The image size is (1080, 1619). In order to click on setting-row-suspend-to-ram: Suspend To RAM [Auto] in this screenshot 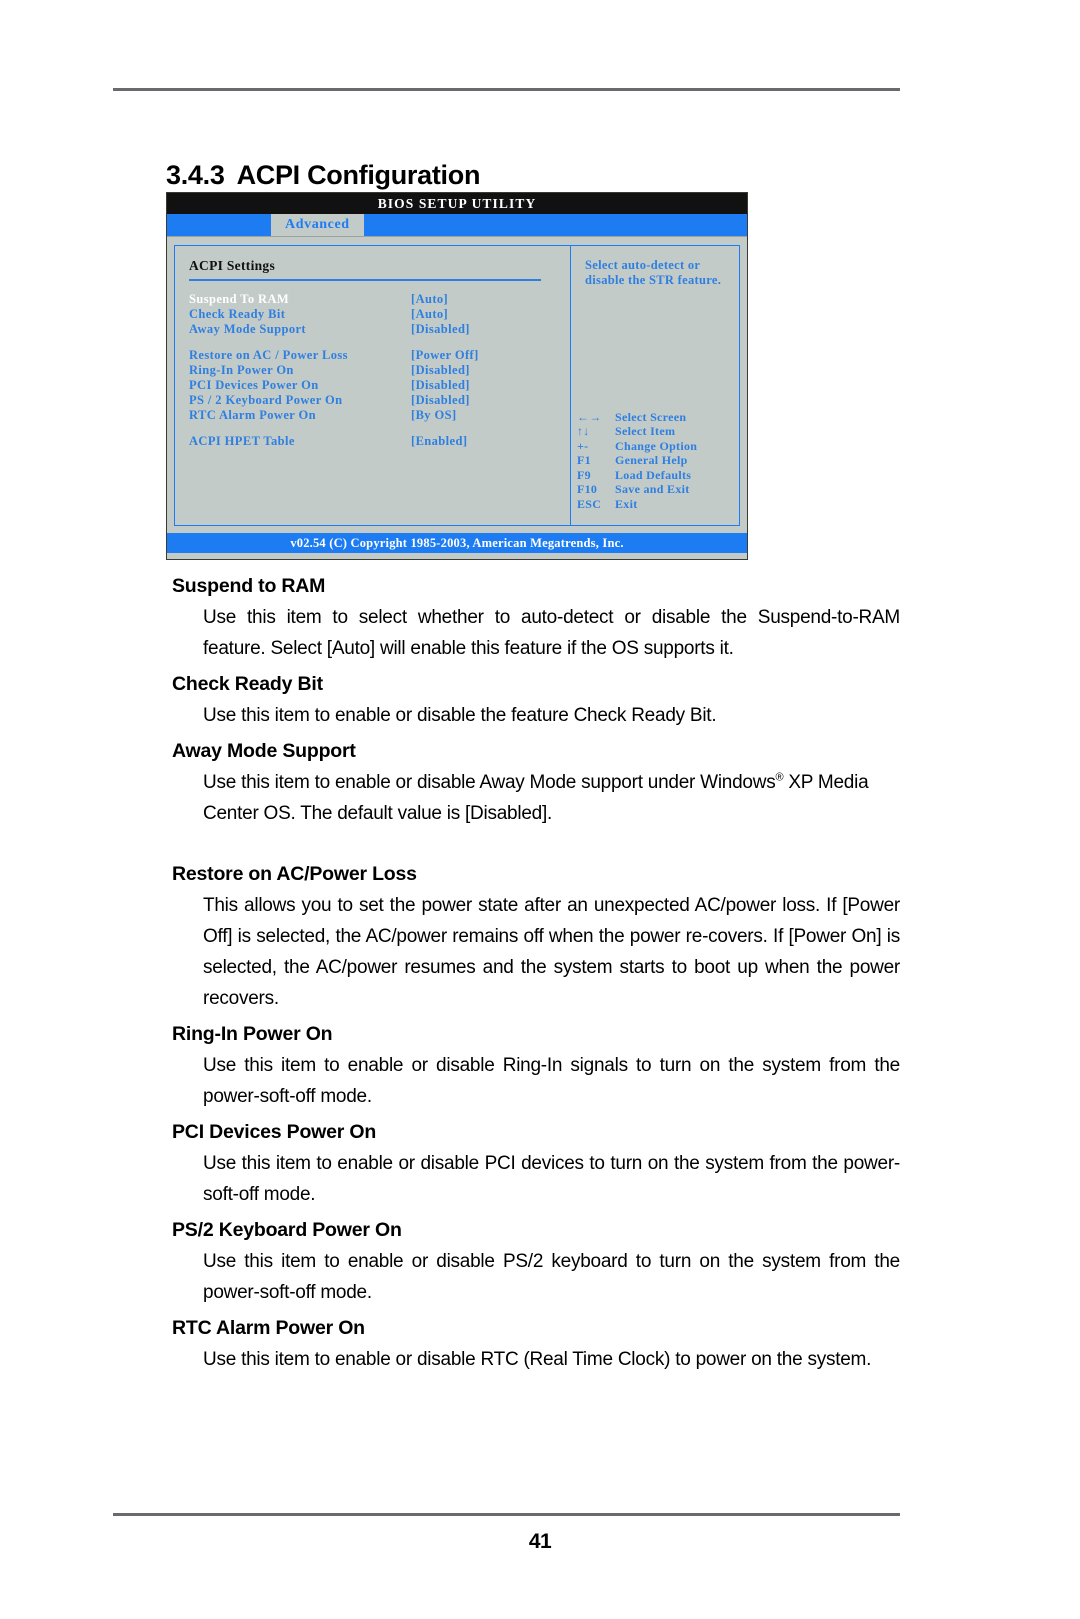, I will do `click(379, 299)`.